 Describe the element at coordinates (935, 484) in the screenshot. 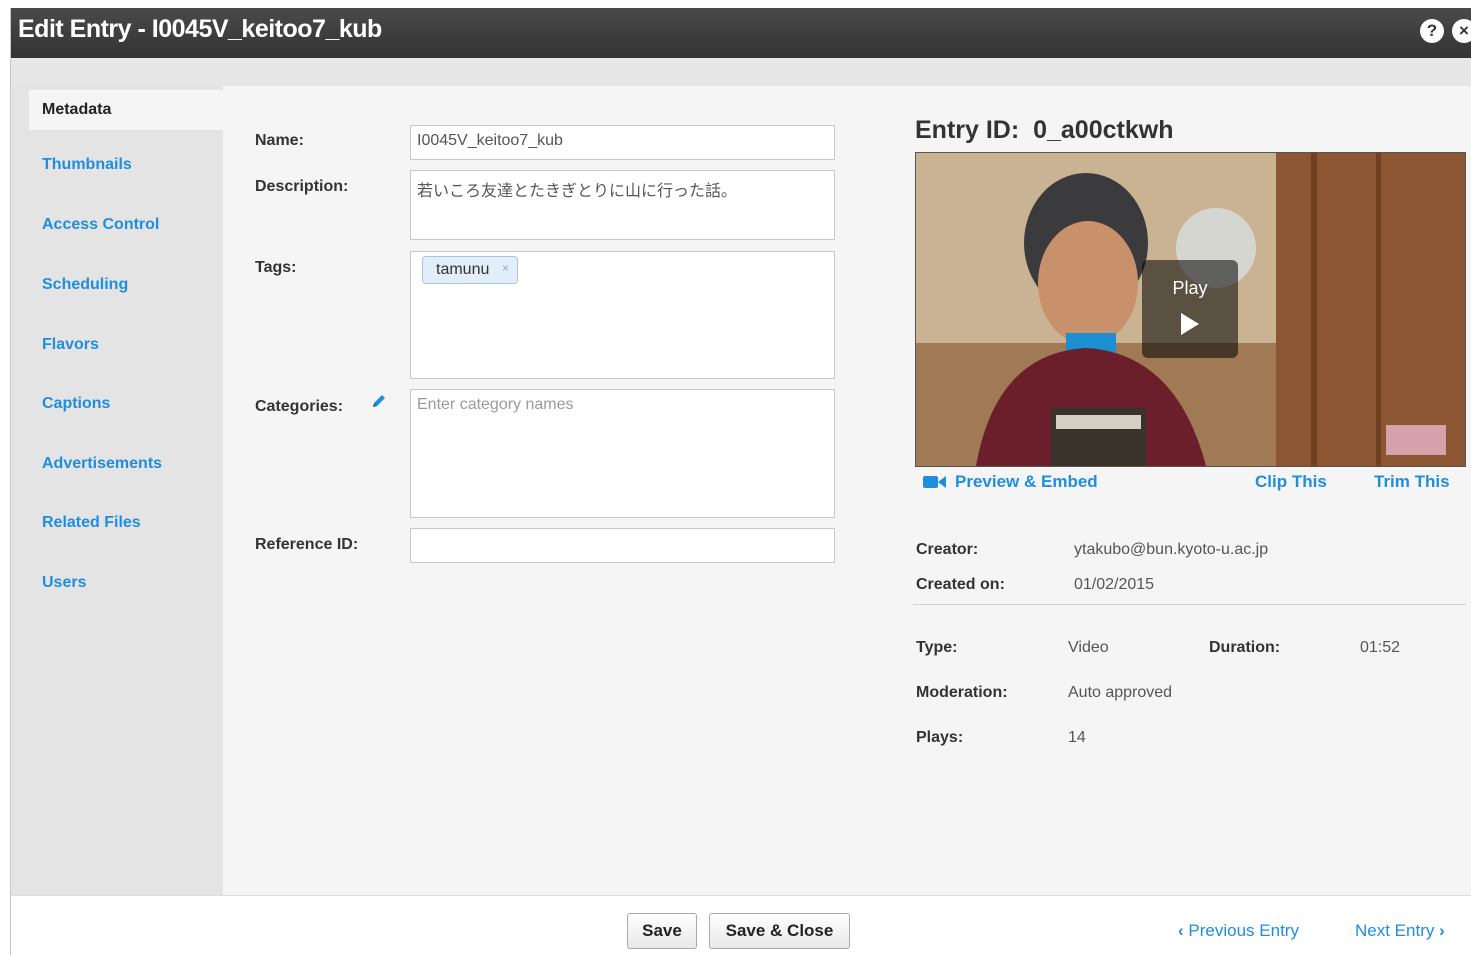

I see `video-camera-icon` at that location.